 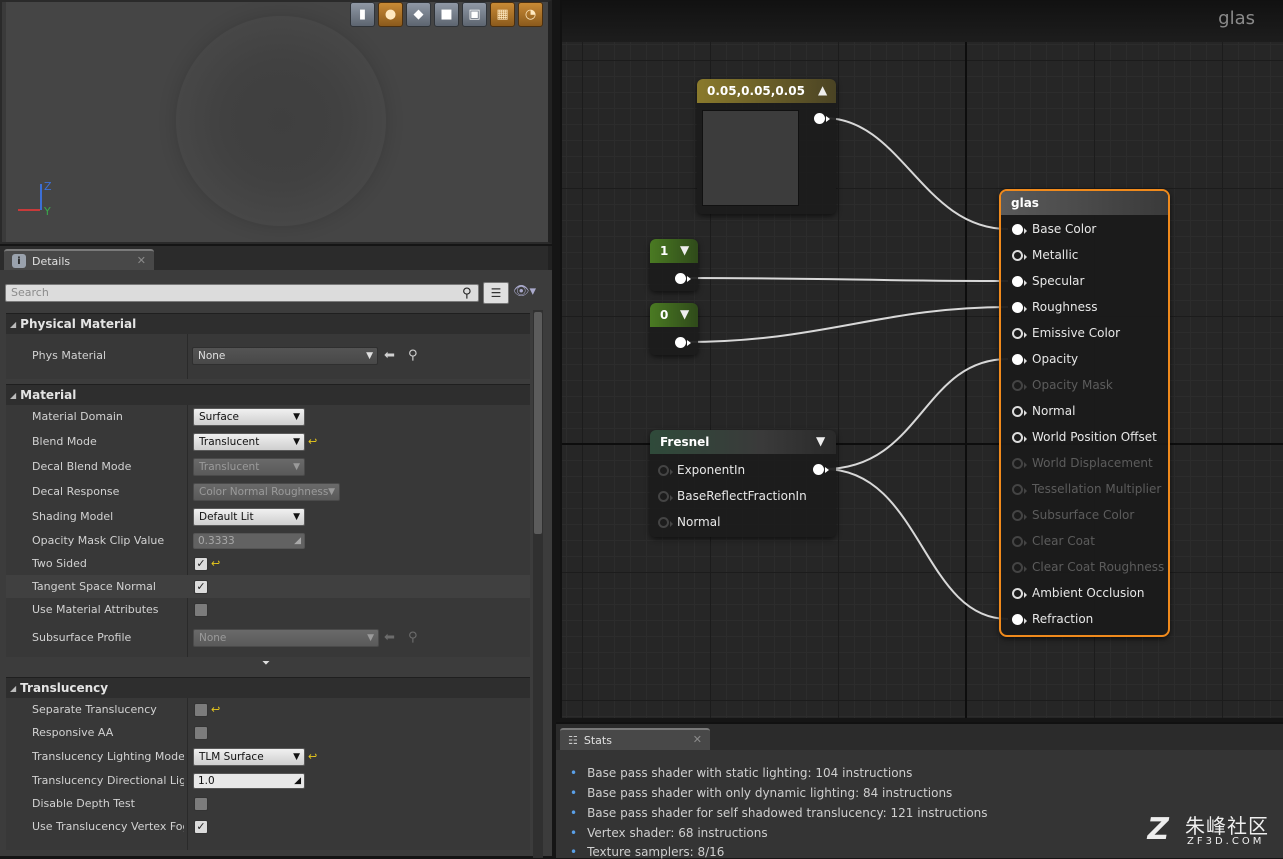 What do you see at coordinates (108, 780) in the screenshot?
I see `prop-label: Translucency Directional Lighti` at bounding box center [108, 780].